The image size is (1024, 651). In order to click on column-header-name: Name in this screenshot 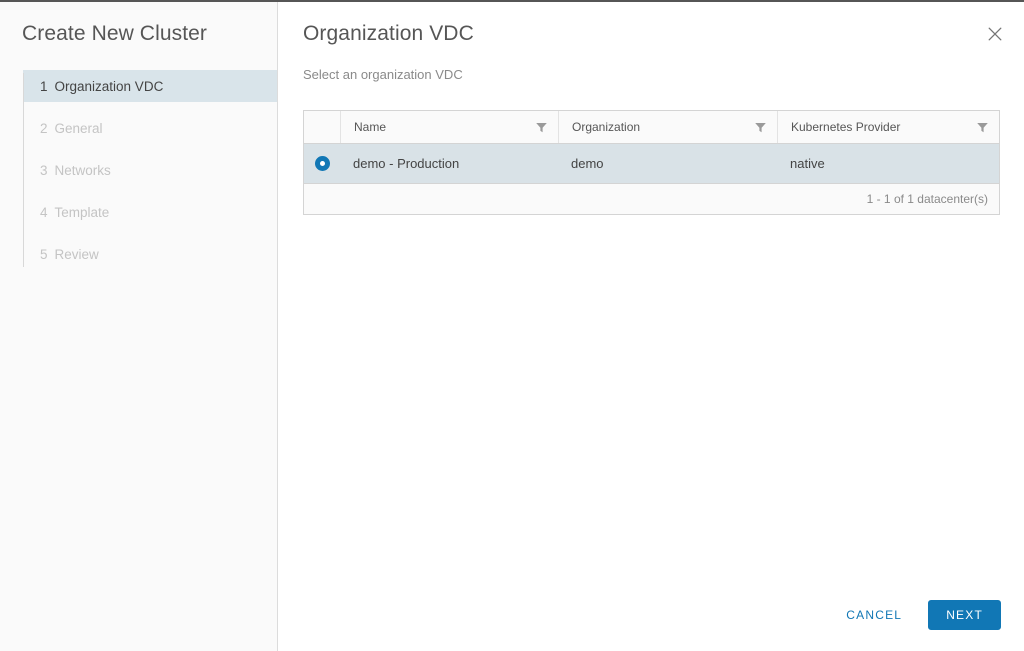, I will do `click(449, 127)`.